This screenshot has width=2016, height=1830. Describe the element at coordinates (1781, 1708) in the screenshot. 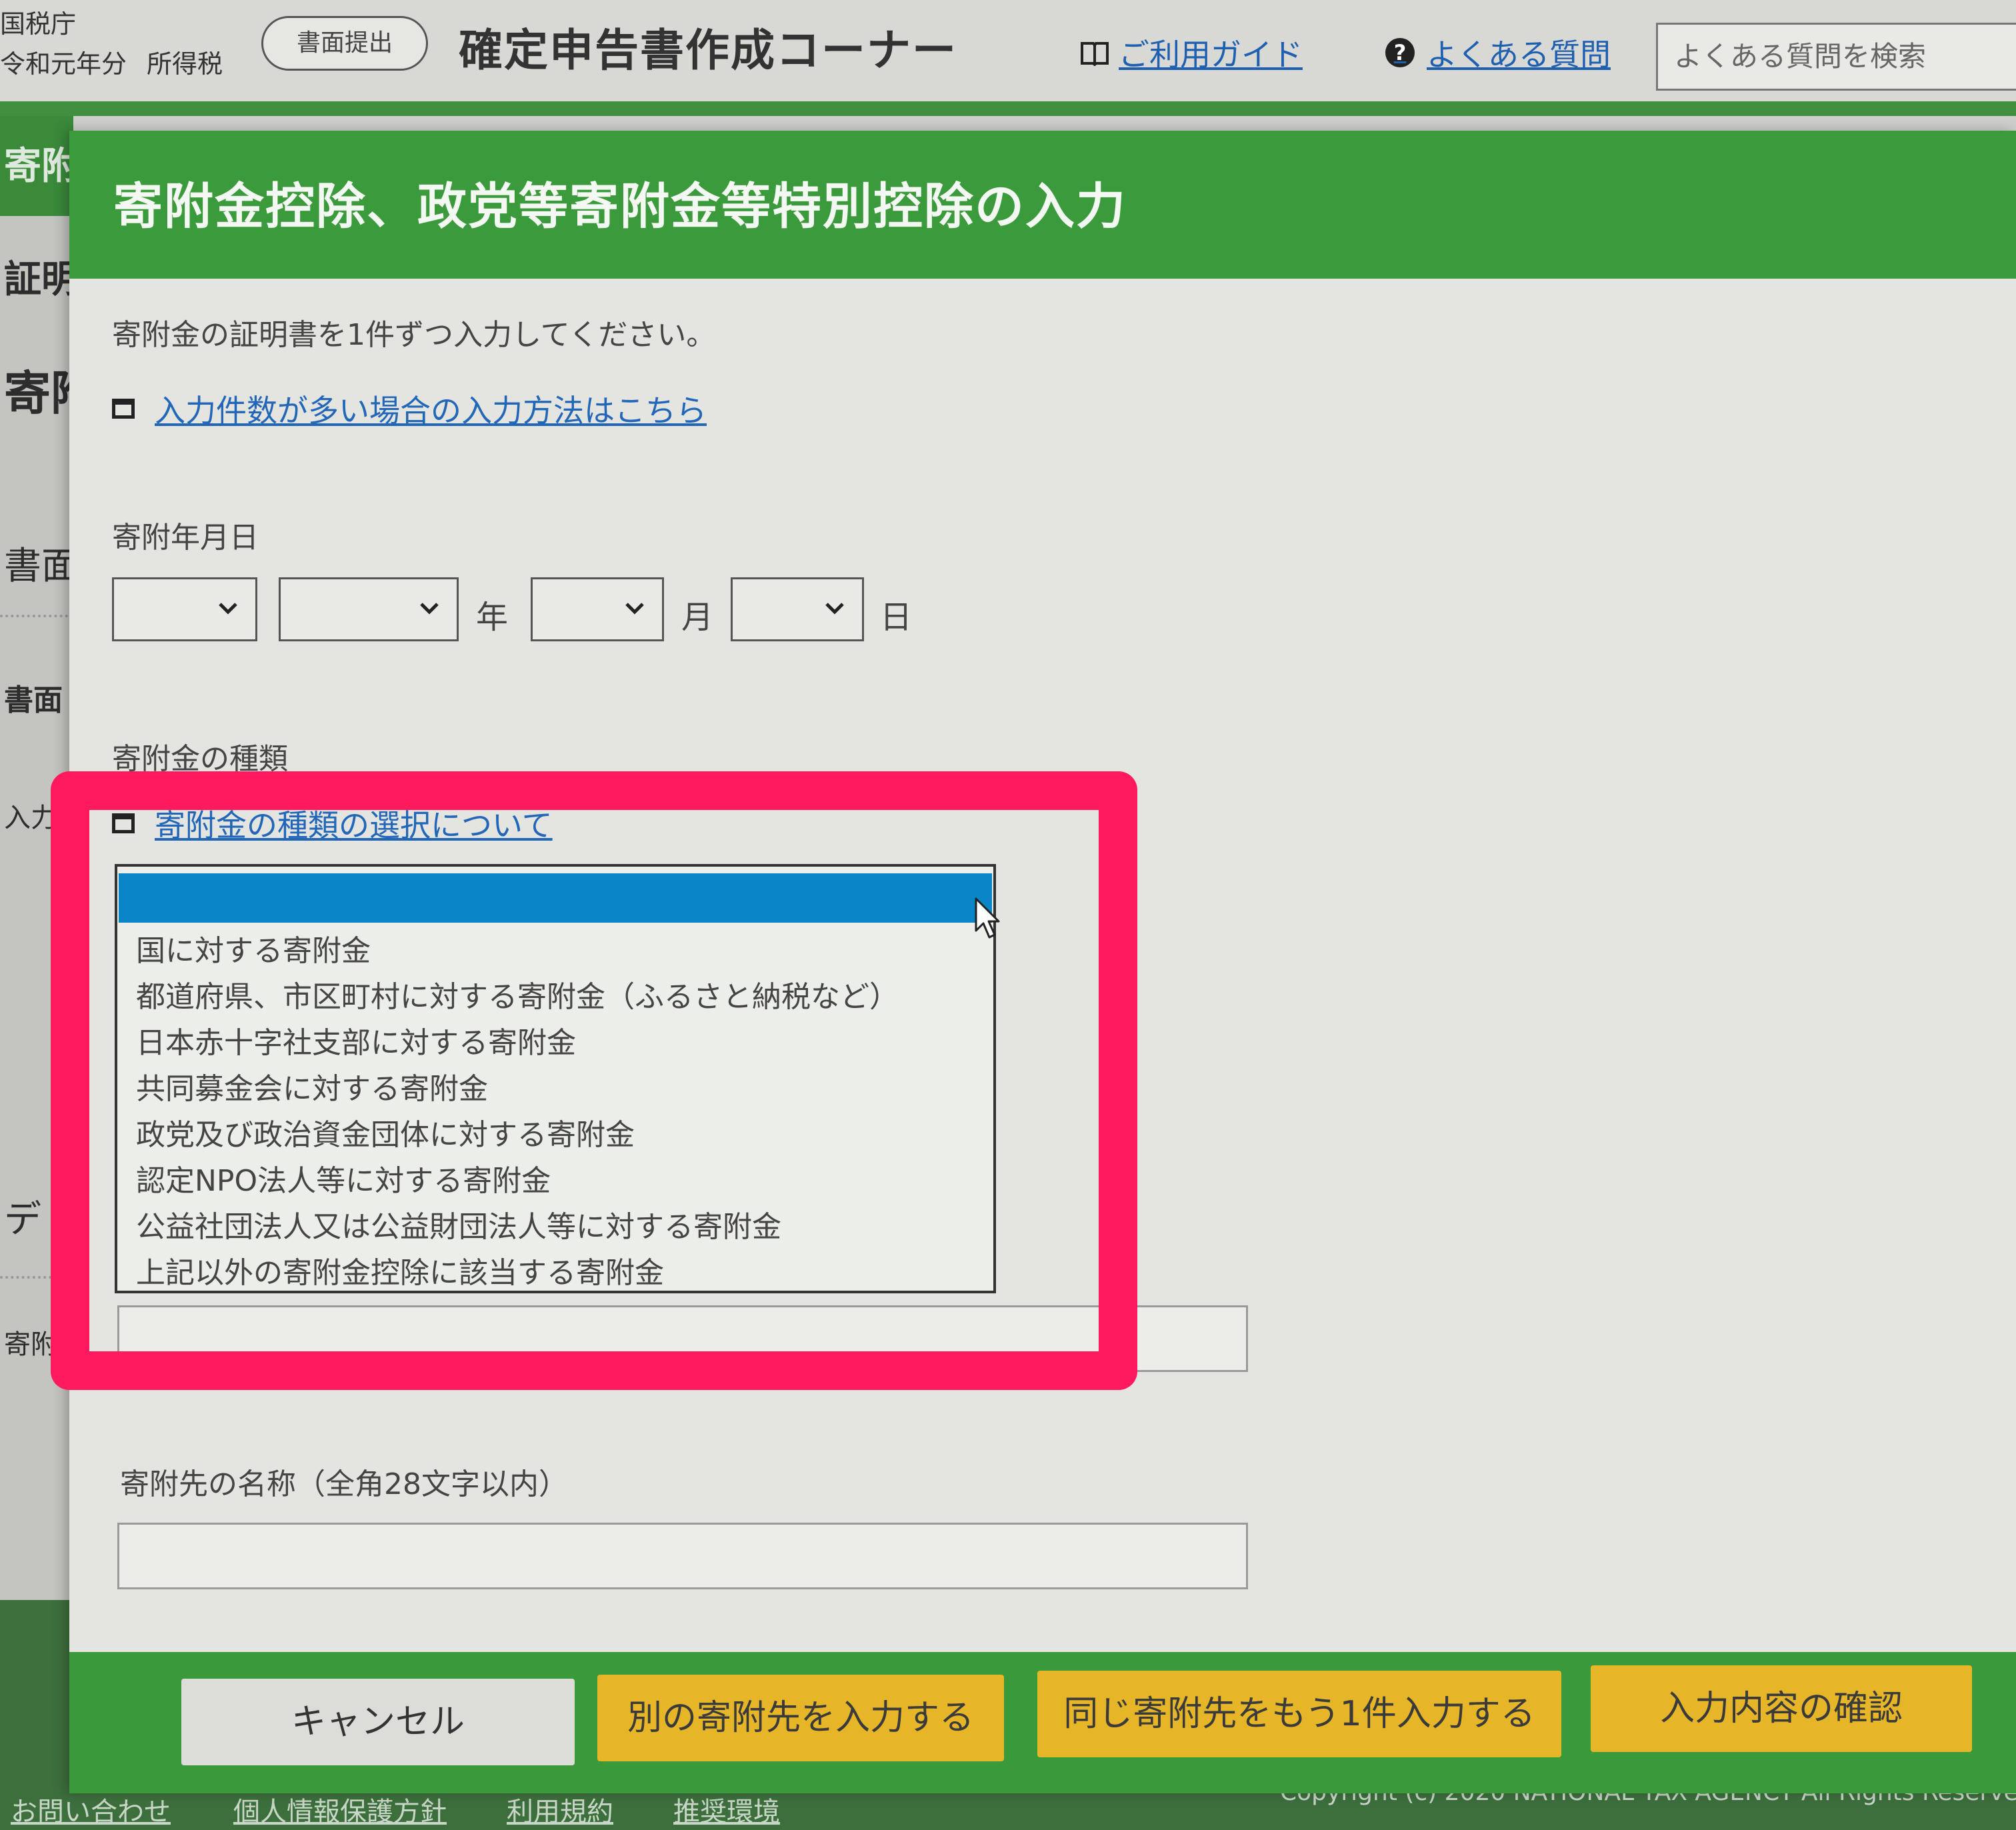

I see `confirm-input-button: 入力内容の確認` at that location.